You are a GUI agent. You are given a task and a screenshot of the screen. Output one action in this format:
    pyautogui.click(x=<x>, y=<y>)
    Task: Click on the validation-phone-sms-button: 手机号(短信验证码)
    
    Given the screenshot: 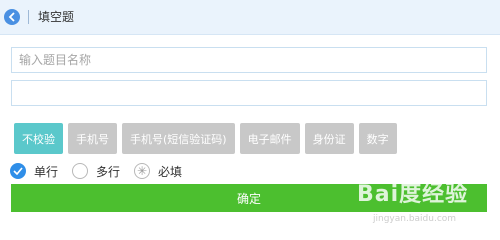 What is the action you would take?
    pyautogui.click(x=178, y=138)
    